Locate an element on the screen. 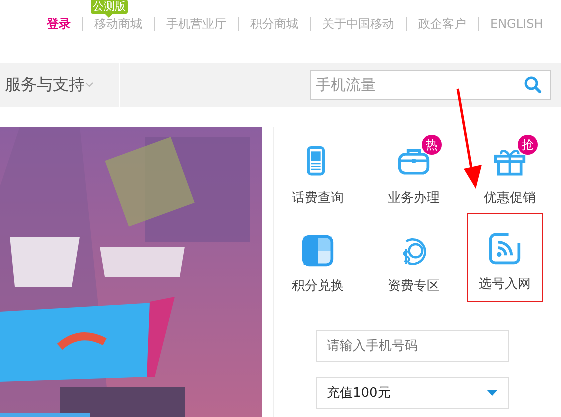 The image size is (561, 417). signal-icon is located at coordinates (505, 249).